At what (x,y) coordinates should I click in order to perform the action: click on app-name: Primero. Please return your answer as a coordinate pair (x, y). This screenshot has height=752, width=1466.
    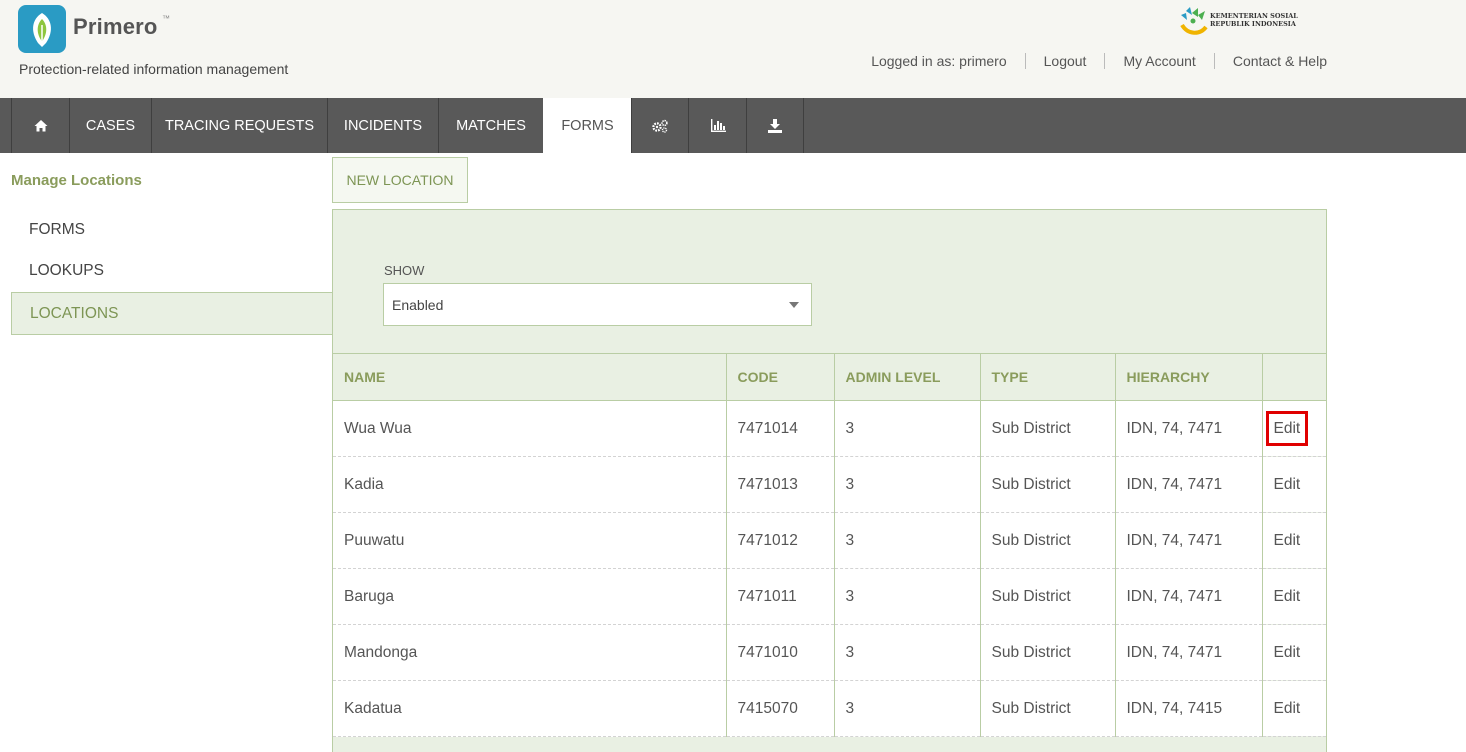
    Looking at the image, I should click on (115, 26).